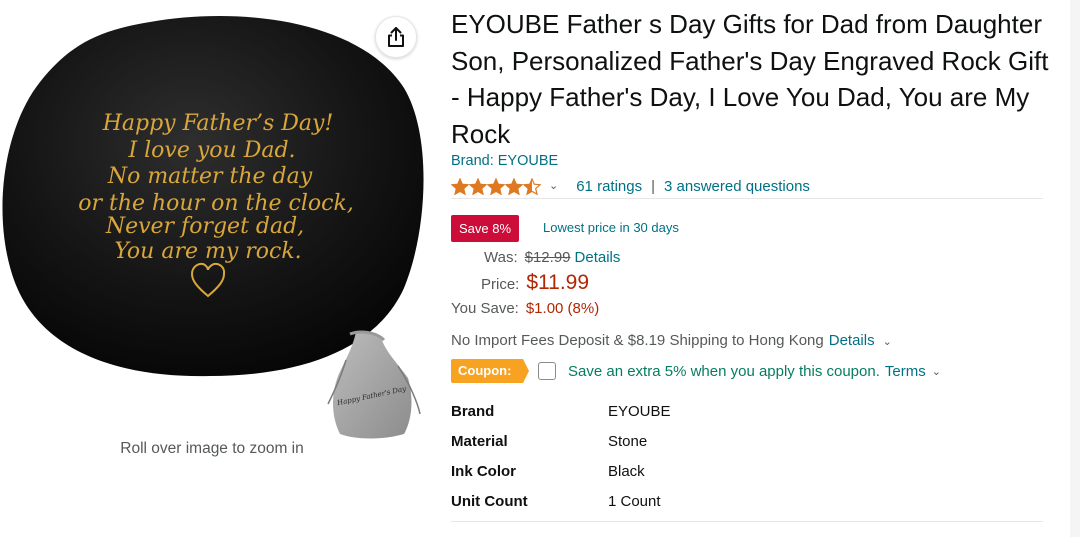  What do you see at coordinates (562, 308) in the screenshot?
I see `you-save-value: $1.00 (8%)` at bounding box center [562, 308].